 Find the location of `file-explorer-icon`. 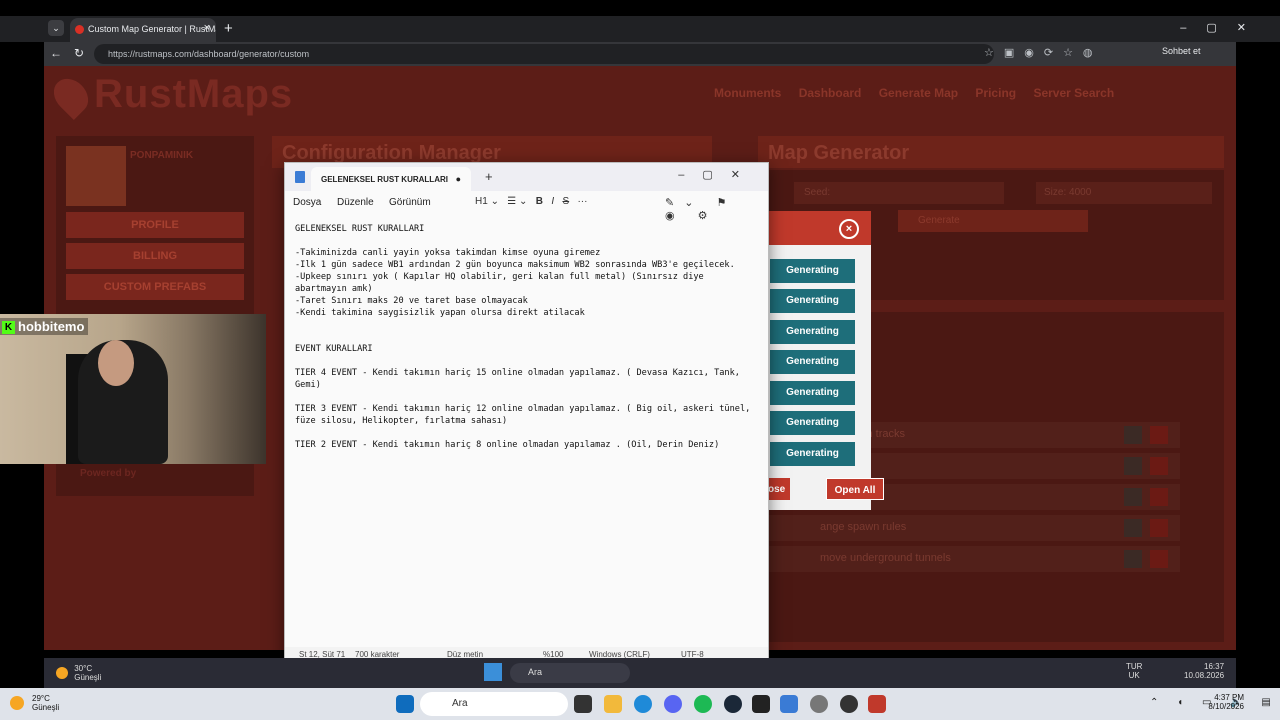

file-explorer-icon is located at coordinates (613, 704).